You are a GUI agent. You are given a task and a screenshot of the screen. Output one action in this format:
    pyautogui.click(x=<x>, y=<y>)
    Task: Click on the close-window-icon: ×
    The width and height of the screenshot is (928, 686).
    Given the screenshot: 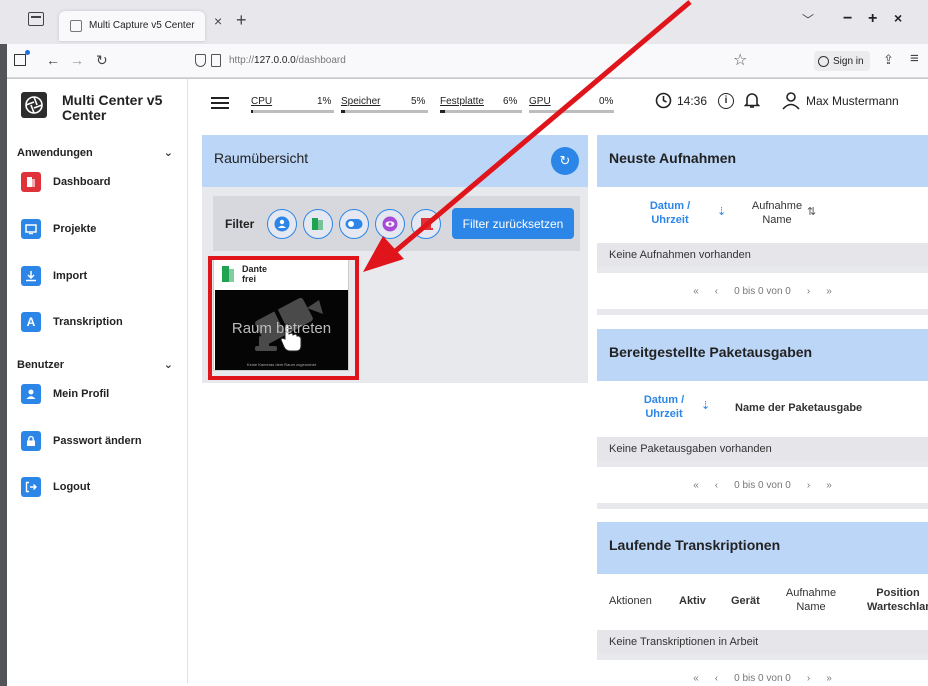 What is the action you would take?
    pyautogui.click(x=898, y=18)
    